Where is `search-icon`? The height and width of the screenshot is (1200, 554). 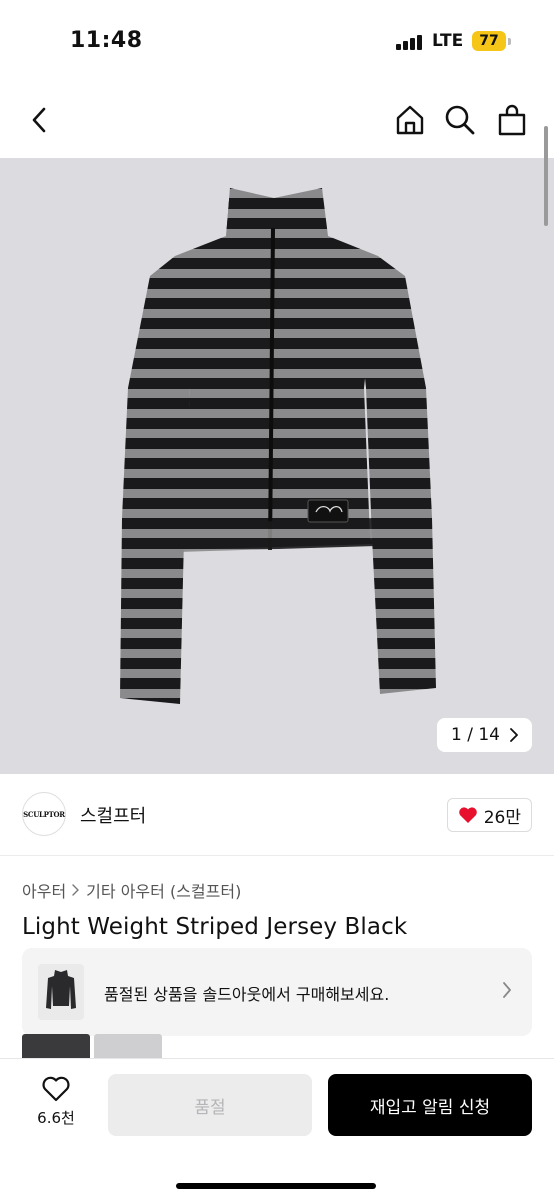
search-icon is located at coordinates (460, 120).